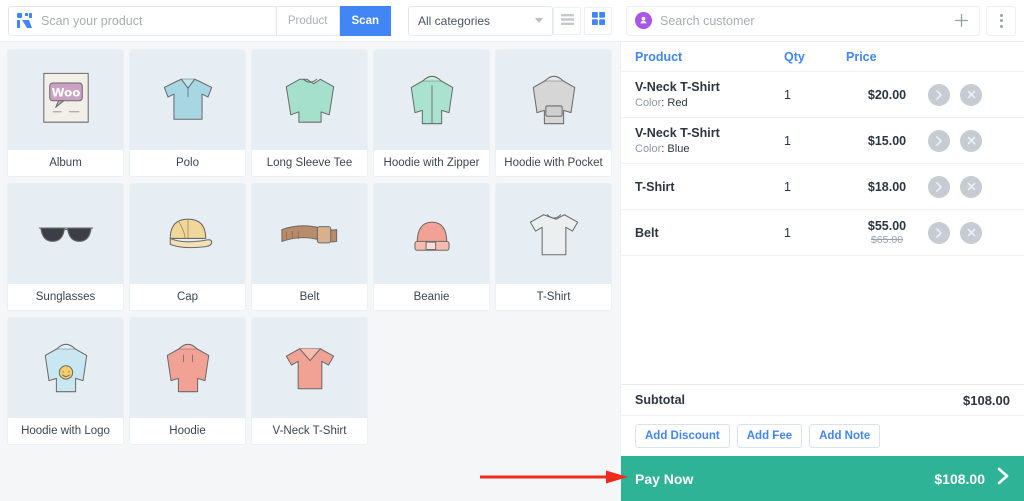 This screenshot has height=501, width=1024. I want to click on product-name: Polo, so click(187, 163).